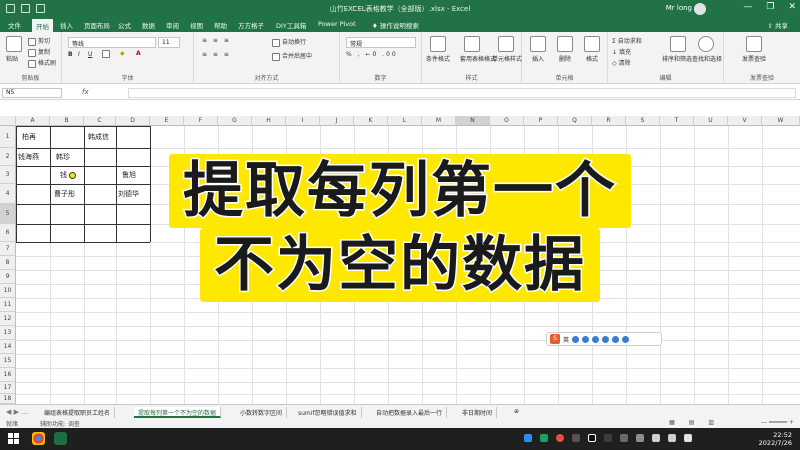 This screenshot has height=450, width=800. What do you see at coordinates (38, 438) in the screenshot?
I see `chrome-icon` at bounding box center [38, 438].